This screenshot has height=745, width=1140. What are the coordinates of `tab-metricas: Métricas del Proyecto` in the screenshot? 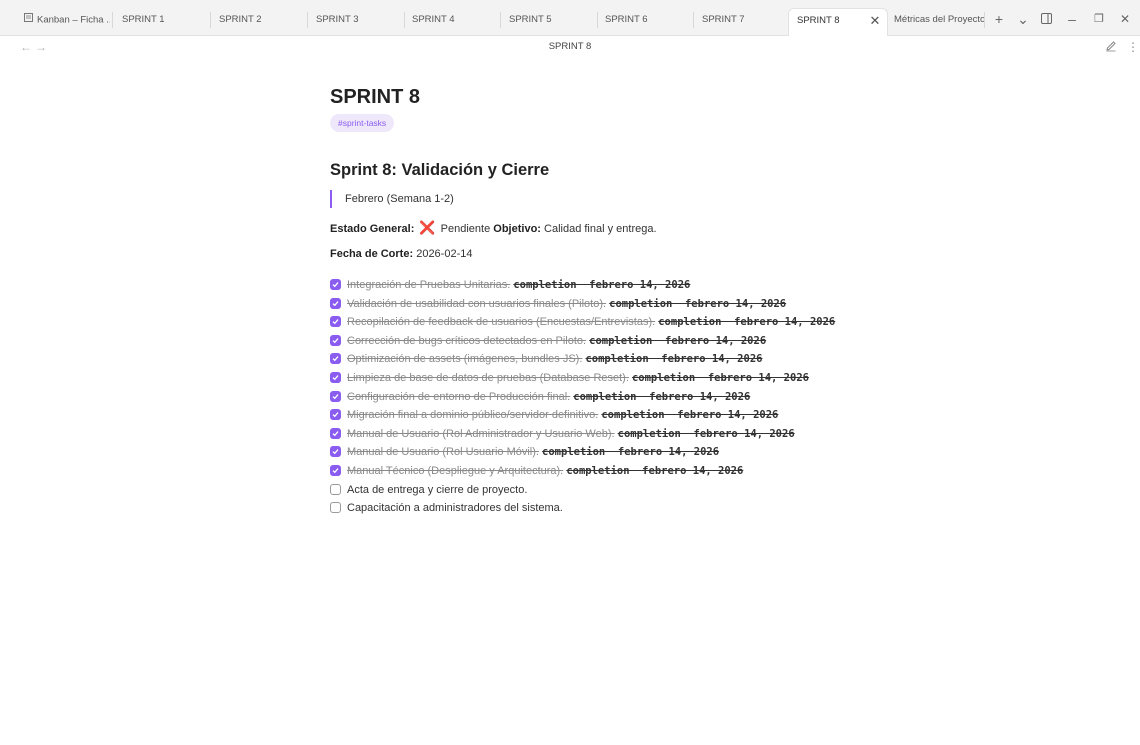 It's located at (935, 20).